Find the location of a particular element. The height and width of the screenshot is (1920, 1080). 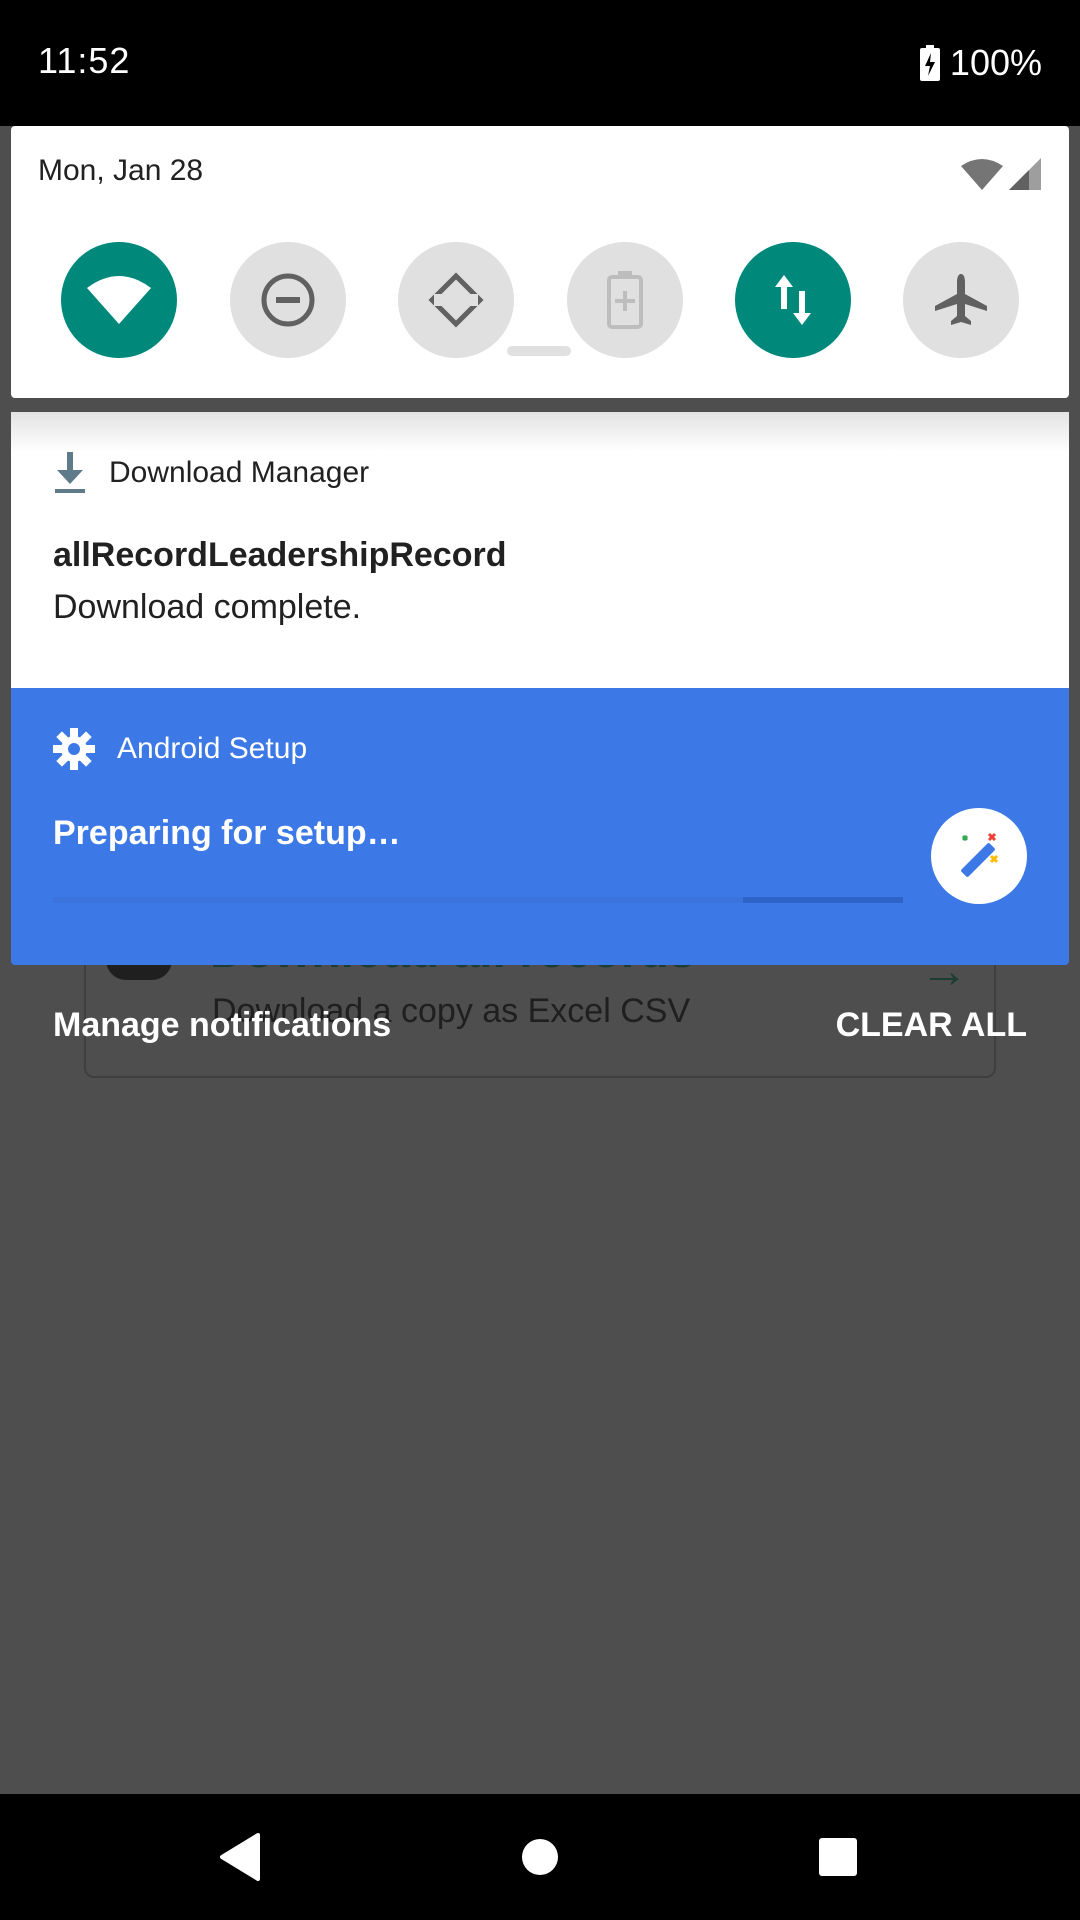

qs-tile-battery-saver is located at coordinates (625, 300).